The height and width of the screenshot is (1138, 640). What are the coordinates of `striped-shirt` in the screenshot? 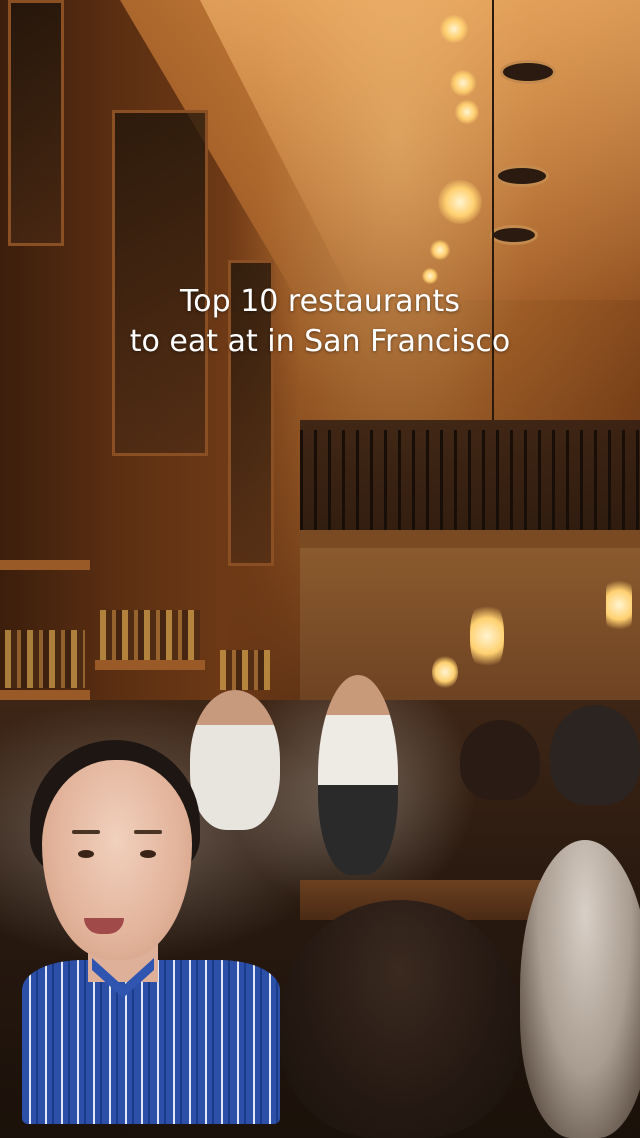 It's located at (151, 1042).